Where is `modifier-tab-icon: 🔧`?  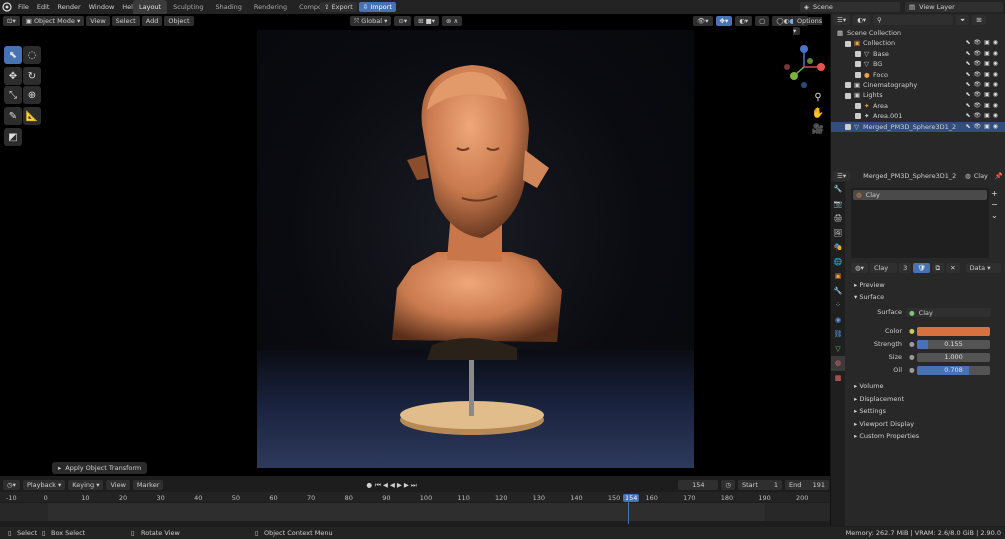
modifier-tab-icon: 🔧 is located at coordinates (838, 291).